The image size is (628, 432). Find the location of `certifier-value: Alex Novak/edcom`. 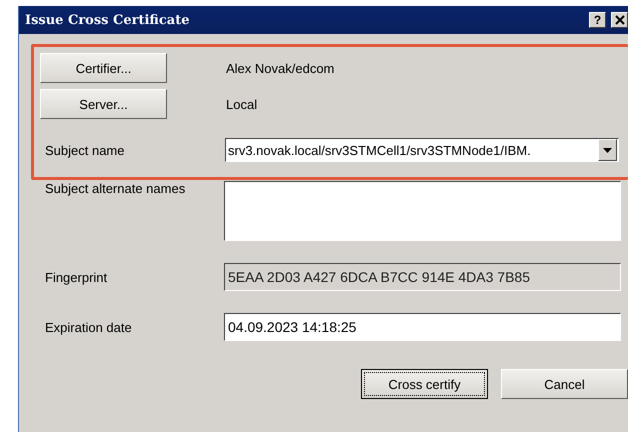

certifier-value: Alex Novak/edcom is located at coordinates (280, 68).